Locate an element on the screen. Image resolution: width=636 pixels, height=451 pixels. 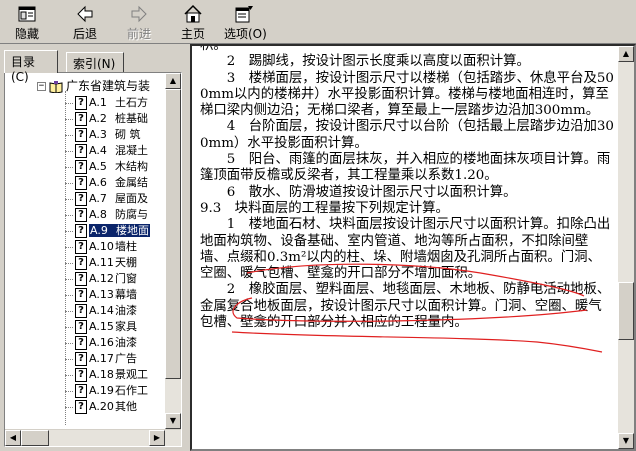
tree-item-title: 砌 筑 is located at coordinates (128, 134).